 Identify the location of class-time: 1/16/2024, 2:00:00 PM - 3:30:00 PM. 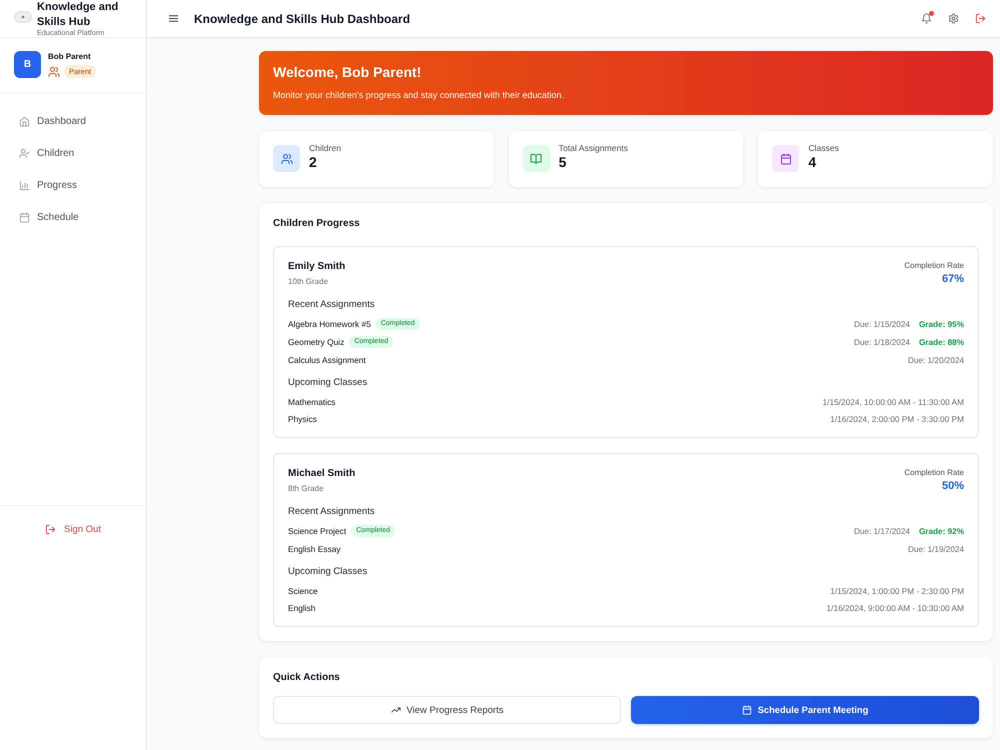
(897, 419).